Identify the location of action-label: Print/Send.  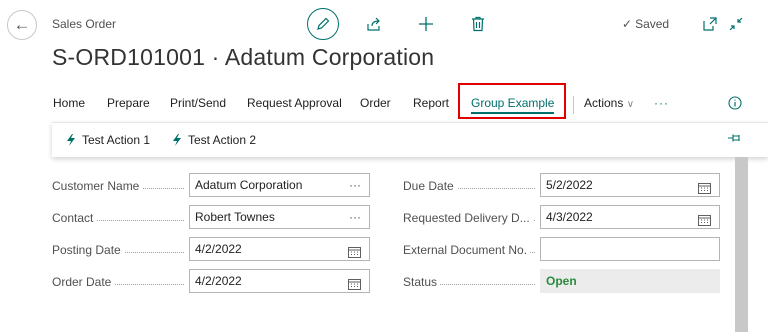
(198, 103).